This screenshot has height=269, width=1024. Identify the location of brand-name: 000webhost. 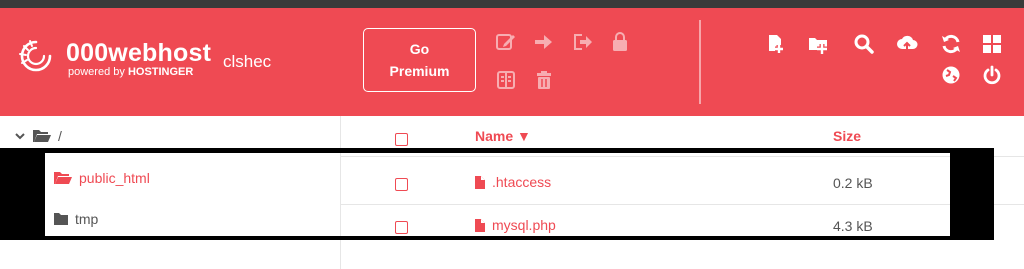
(139, 53).